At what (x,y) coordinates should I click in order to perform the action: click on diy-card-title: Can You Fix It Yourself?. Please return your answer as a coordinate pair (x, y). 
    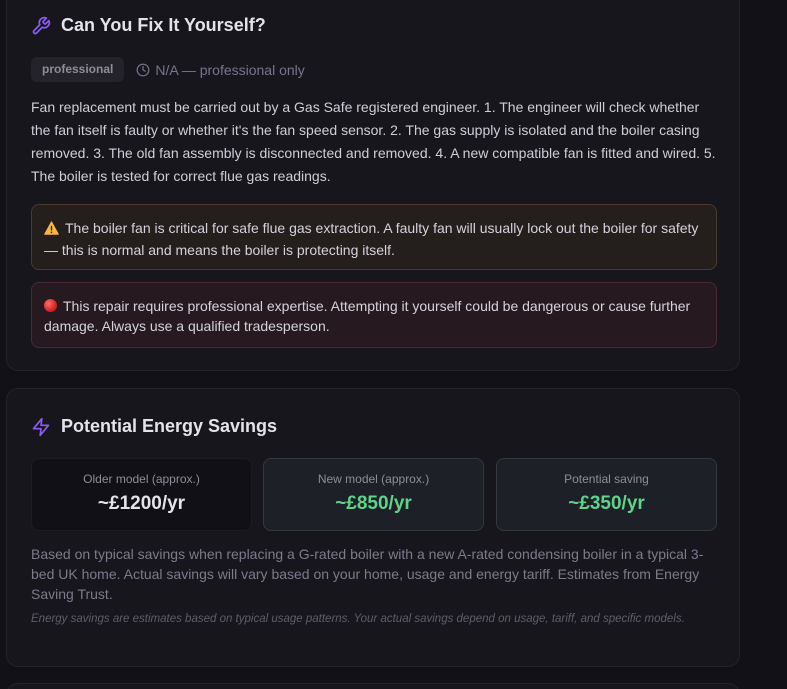
    Looking at the image, I should click on (163, 25).